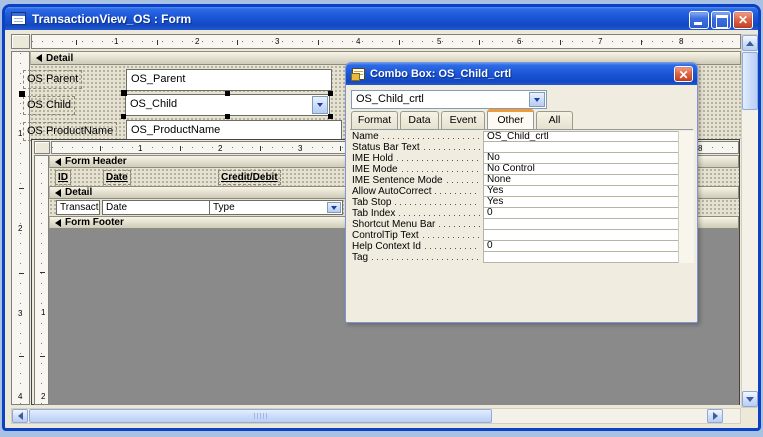  What do you see at coordinates (416, 224) in the screenshot?
I see `property-name: Shortcut Menu Bar` at bounding box center [416, 224].